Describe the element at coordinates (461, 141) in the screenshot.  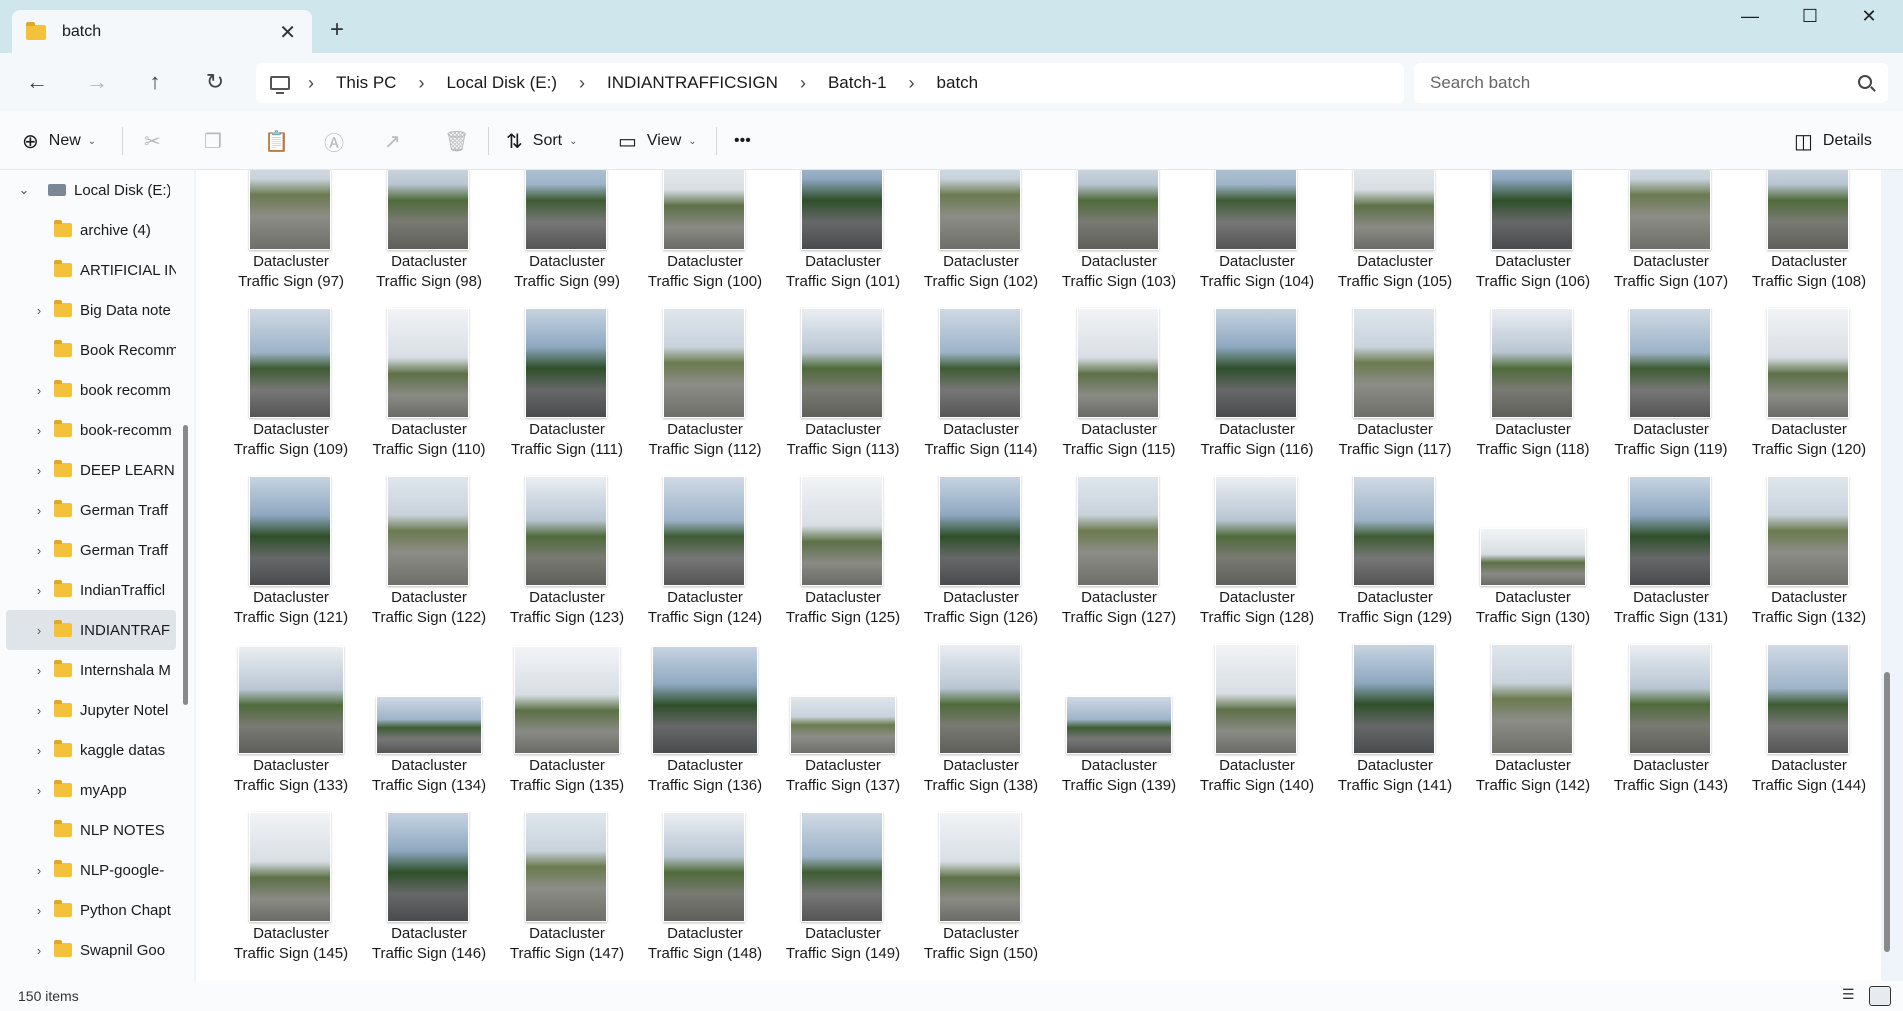
I see `delete-button: 🗑` at that location.